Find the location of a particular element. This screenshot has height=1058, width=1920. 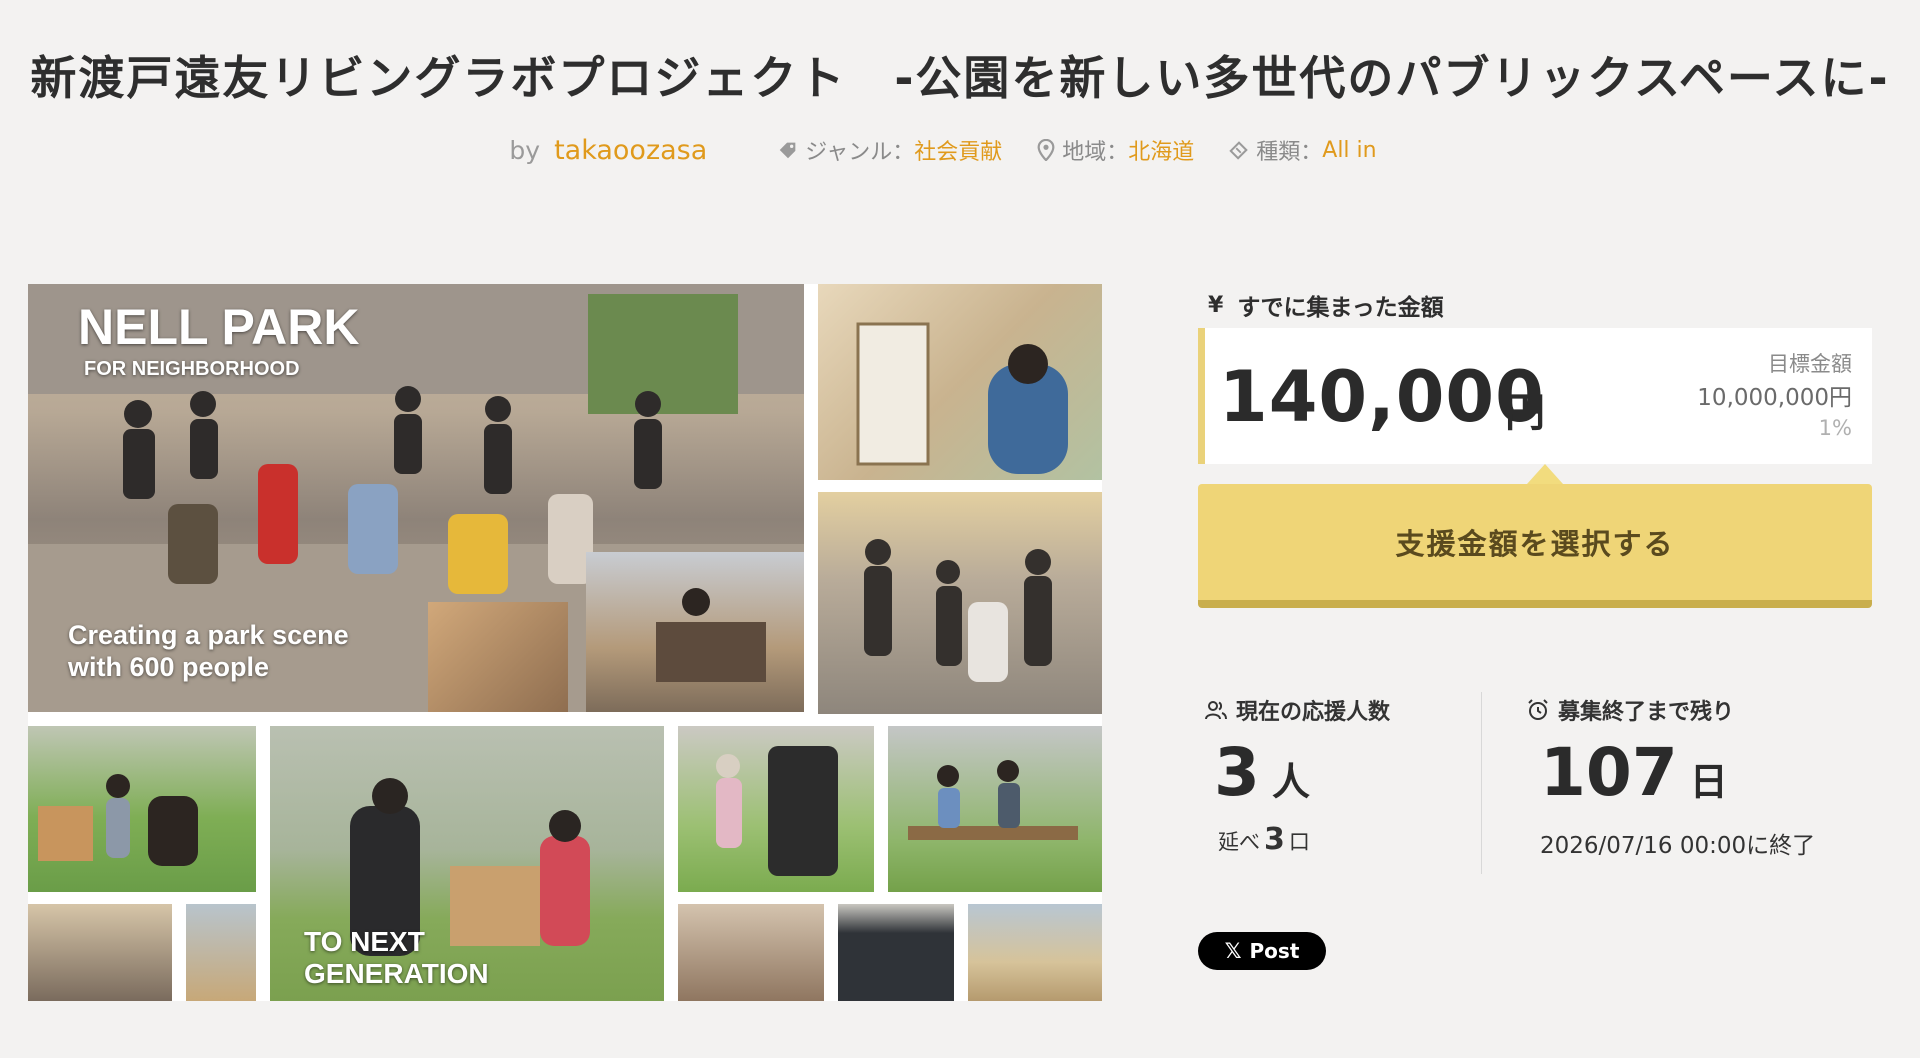

photo-tent-crowd is located at coordinates (960, 603).